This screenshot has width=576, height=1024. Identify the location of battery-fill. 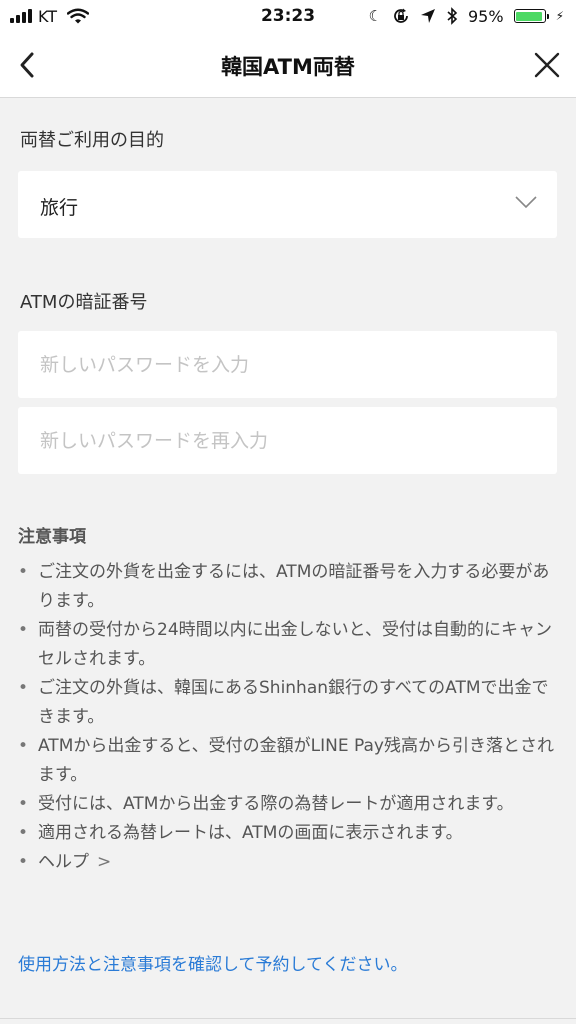
(529, 16).